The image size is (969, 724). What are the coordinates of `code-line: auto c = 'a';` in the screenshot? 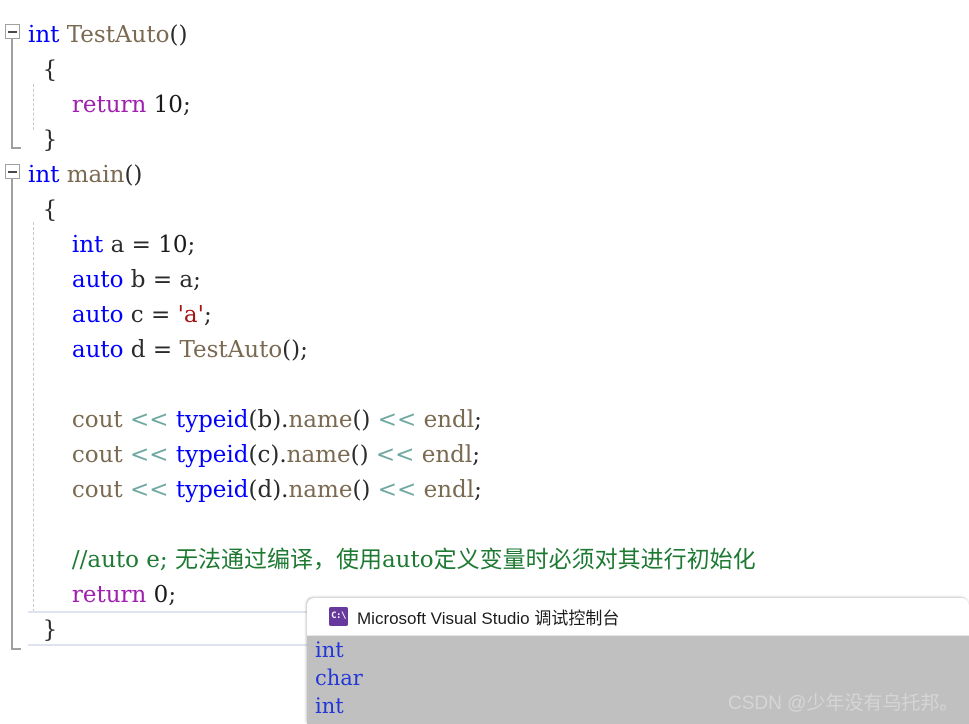 It's located at (120, 315).